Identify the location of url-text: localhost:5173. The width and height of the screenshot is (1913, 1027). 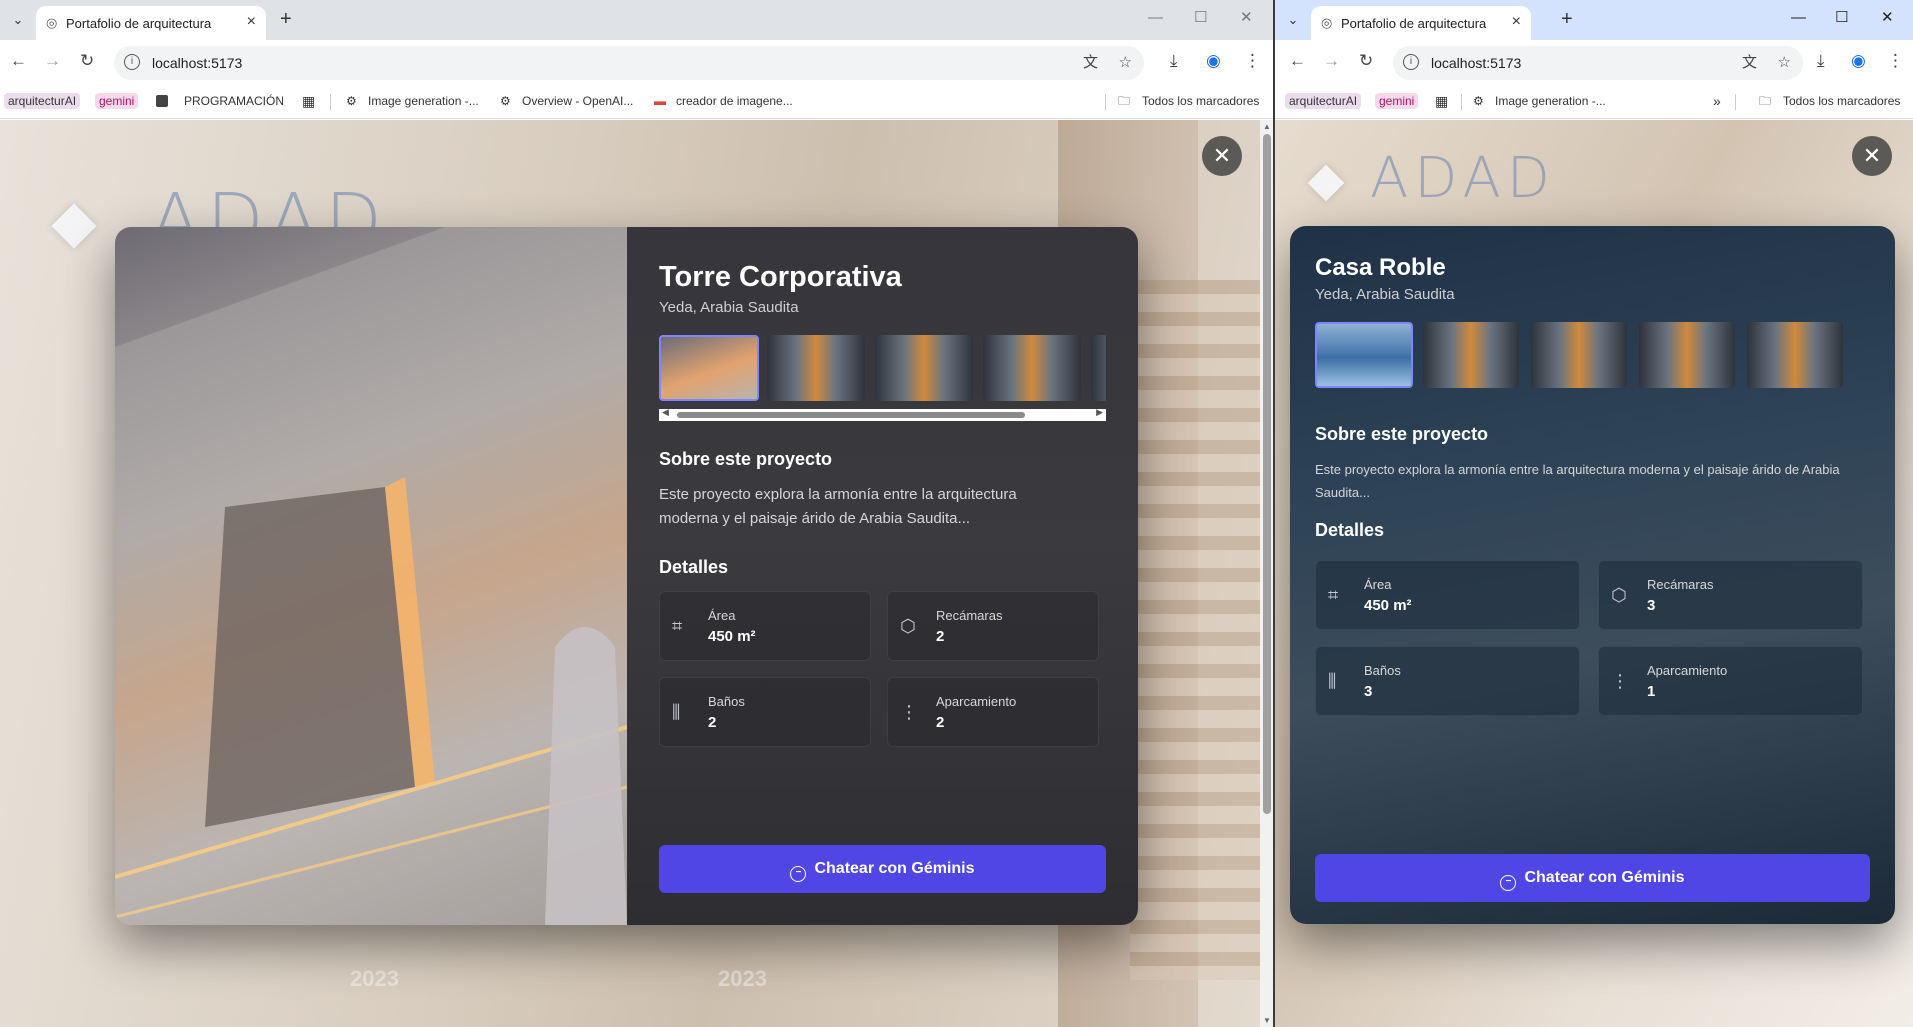
(197, 63).